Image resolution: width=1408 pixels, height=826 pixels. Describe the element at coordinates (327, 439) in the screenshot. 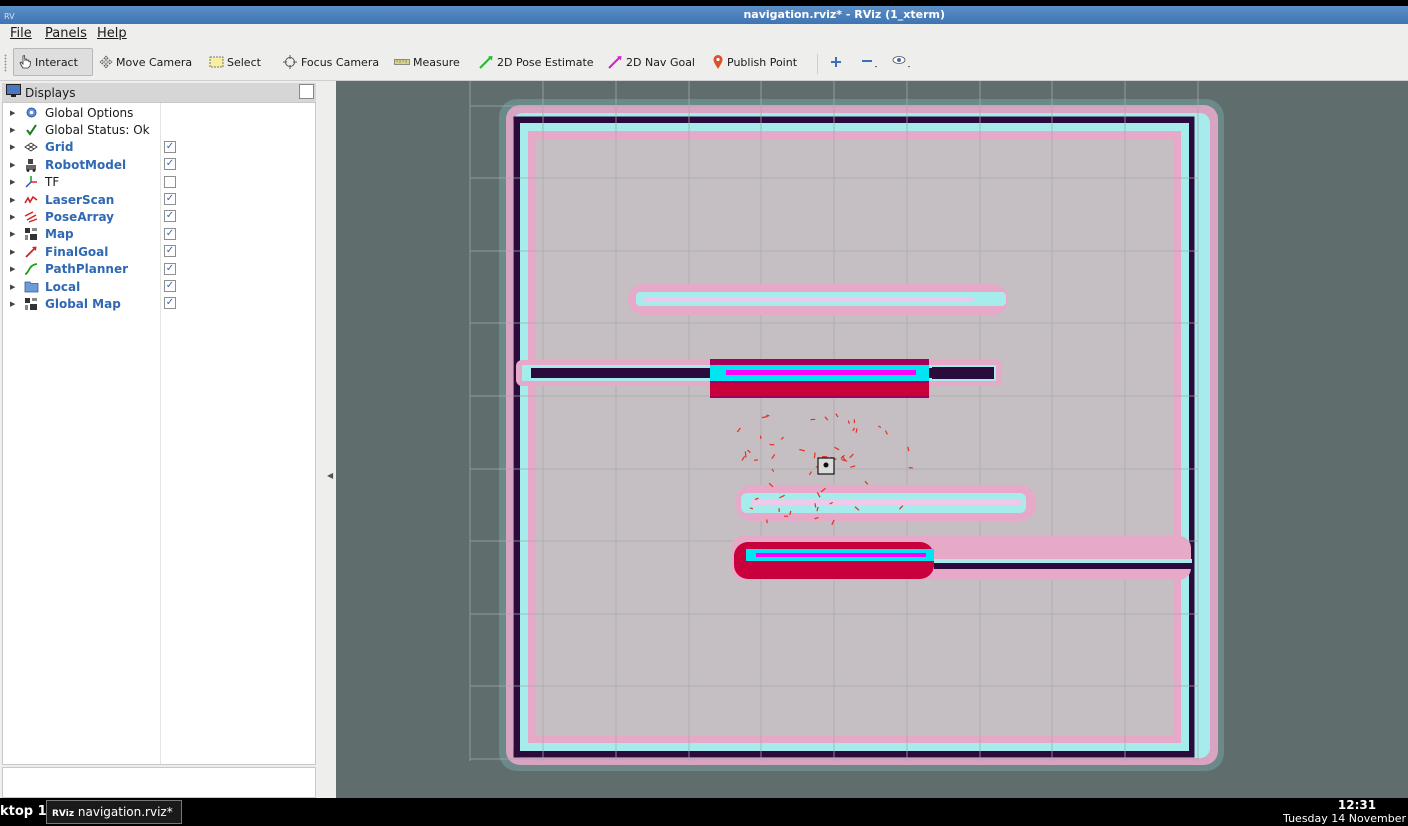

I see `panel-splitter` at that location.